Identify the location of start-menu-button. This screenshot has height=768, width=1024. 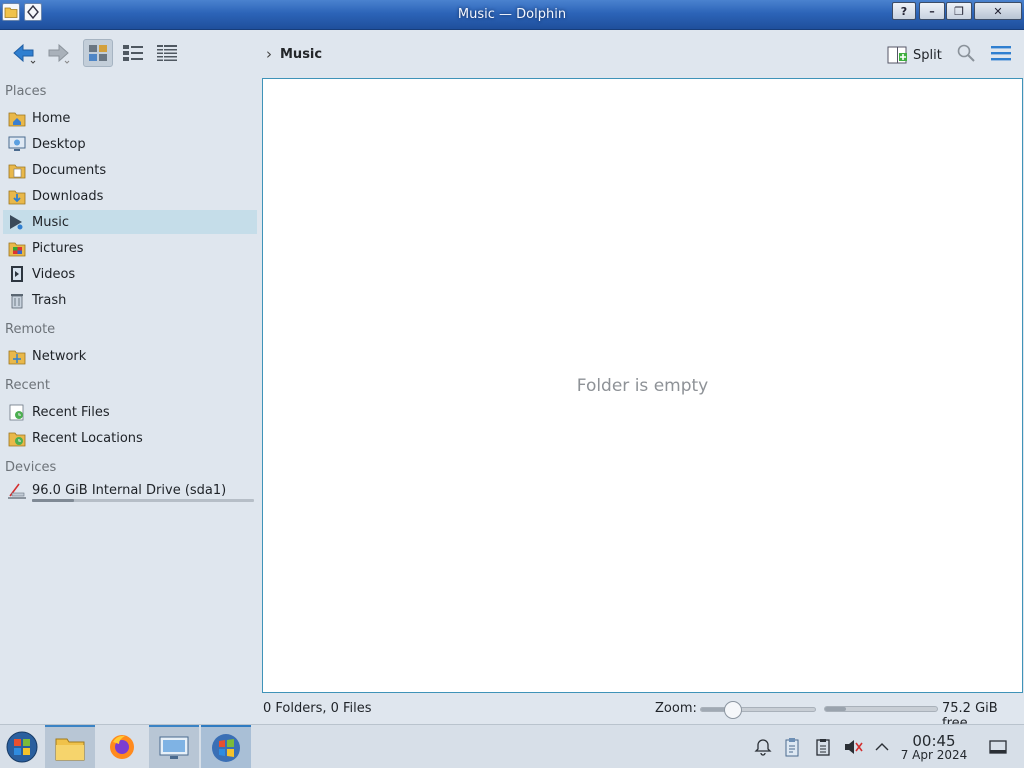
(22, 746).